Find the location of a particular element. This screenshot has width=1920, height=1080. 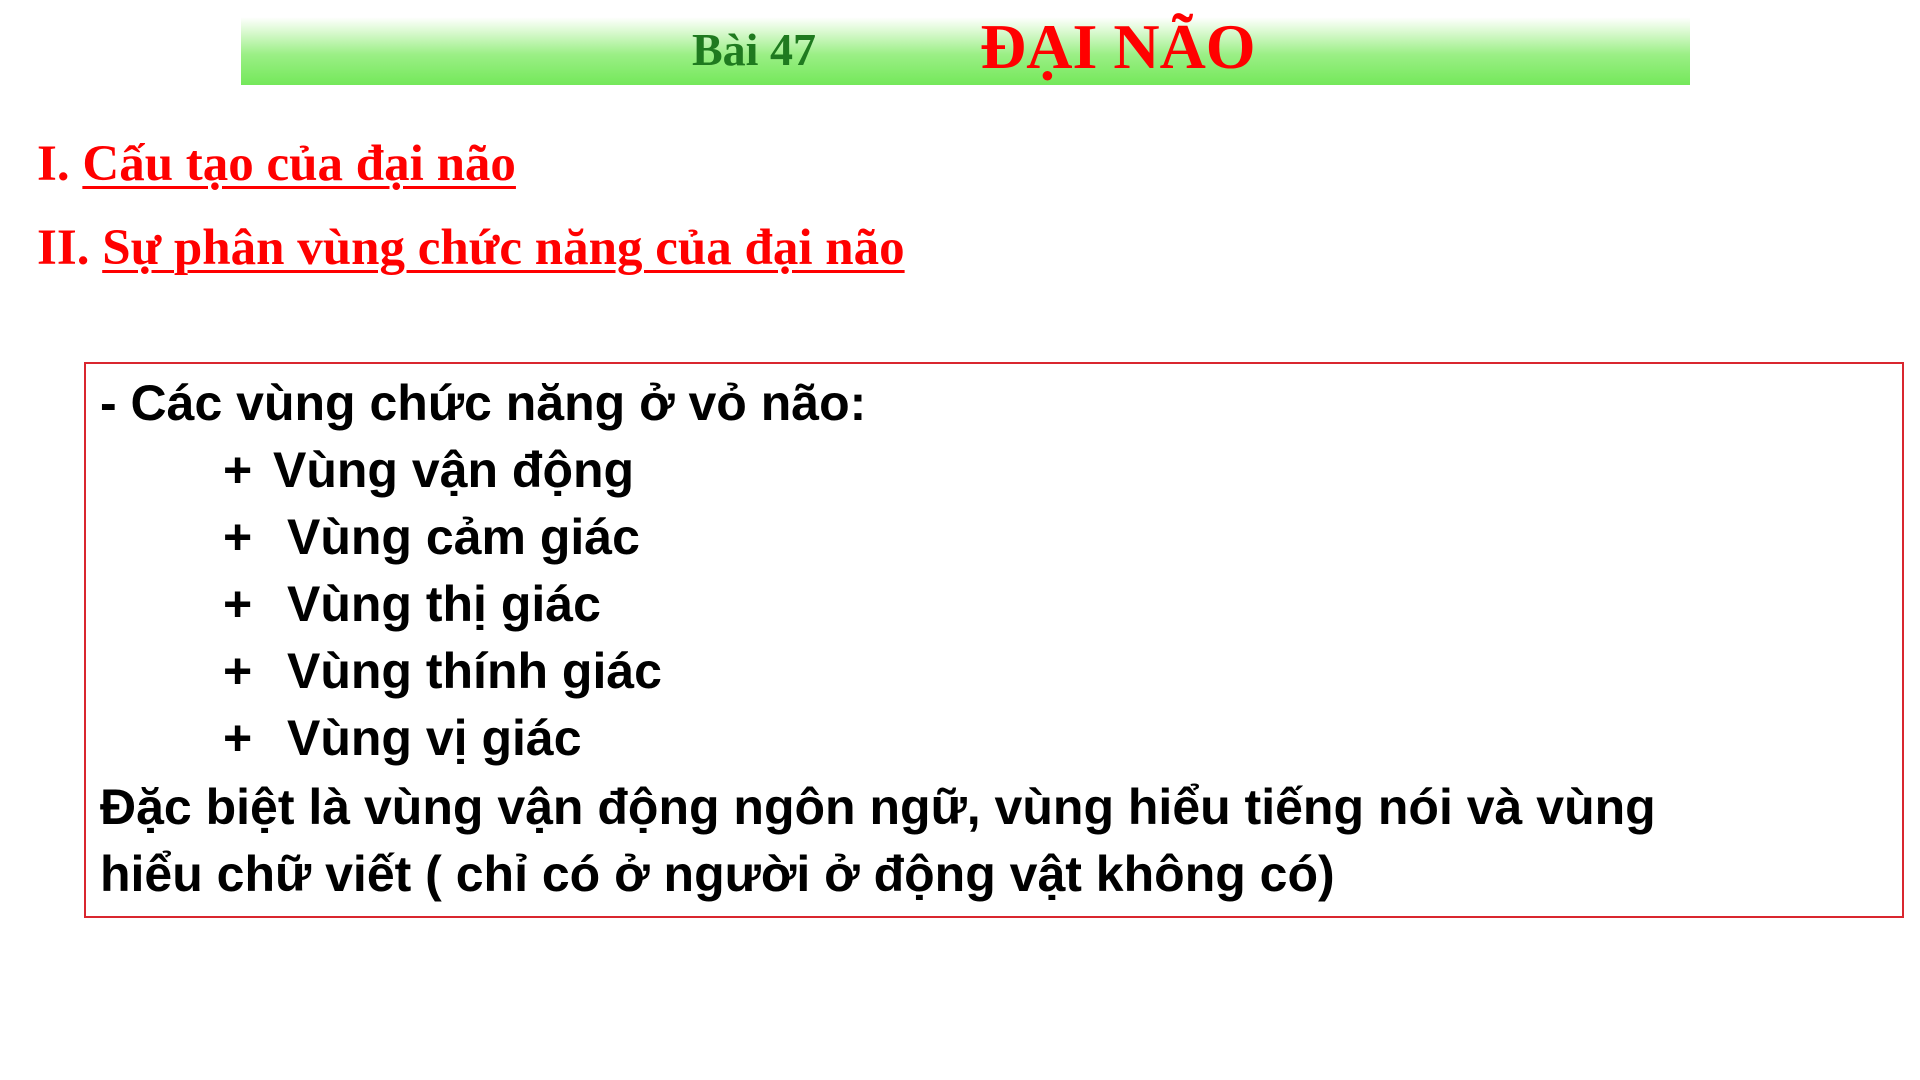

section-heading-2: II. Sự phân vùng chức năng của đại não is located at coordinates (471, 248).